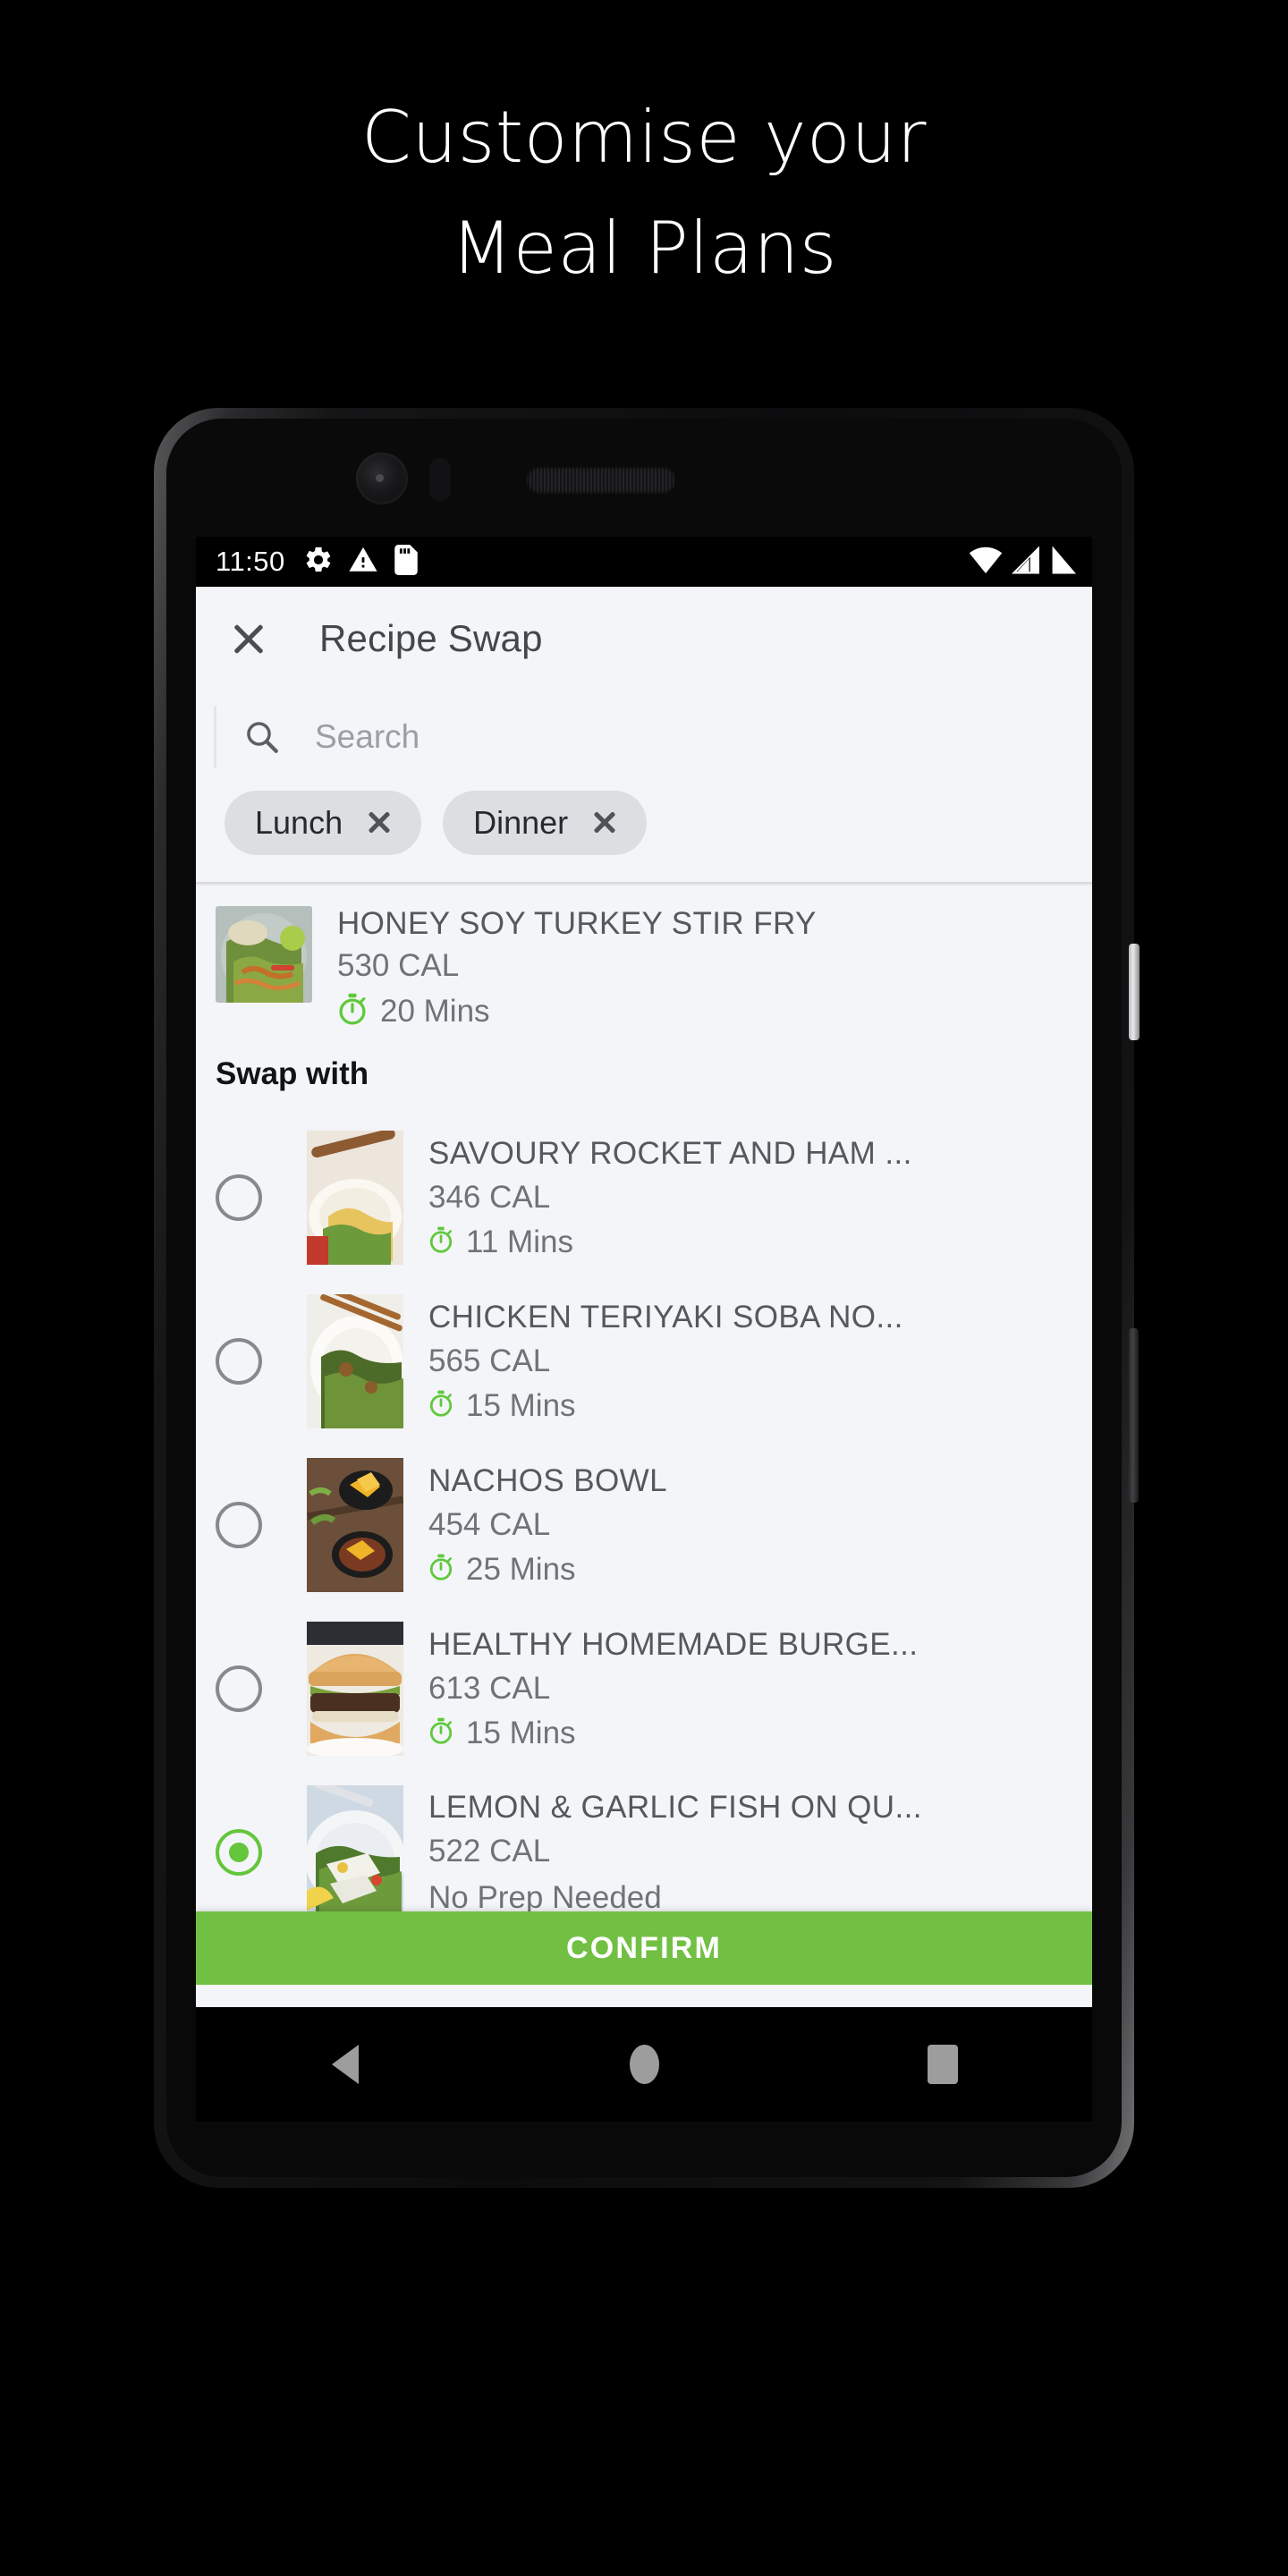  Describe the element at coordinates (519, 1241) in the screenshot. I see `recipe-time: 11 Mins` at that location.